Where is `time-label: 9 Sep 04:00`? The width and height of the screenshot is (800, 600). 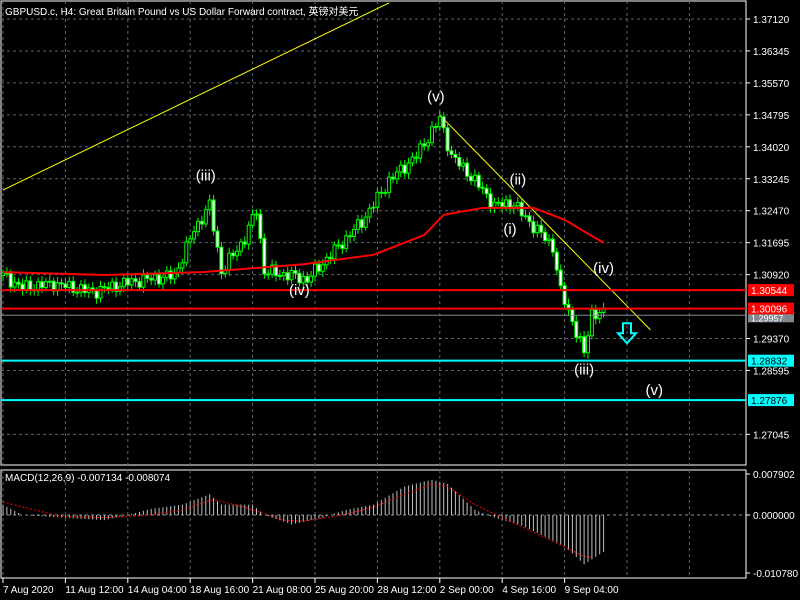 time-label: 9 Sep 04:00 is located at coordinates (592, 590).